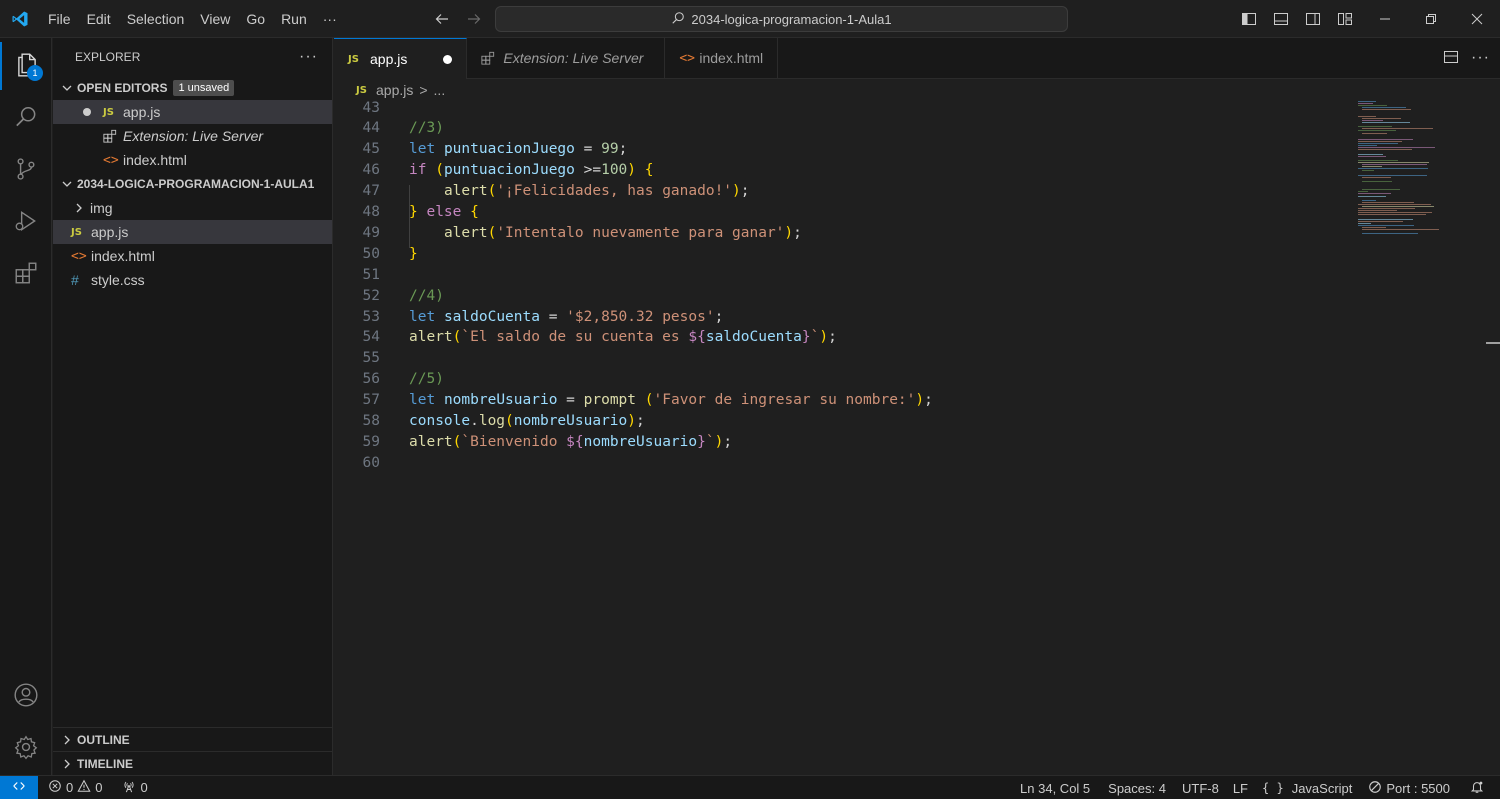 The height and width of the screenshot is (799, 1500). What do you see at coordinates (442, 19) in the screenshot?
I see `back-arrow-icon` at bounding box center [442, 19].